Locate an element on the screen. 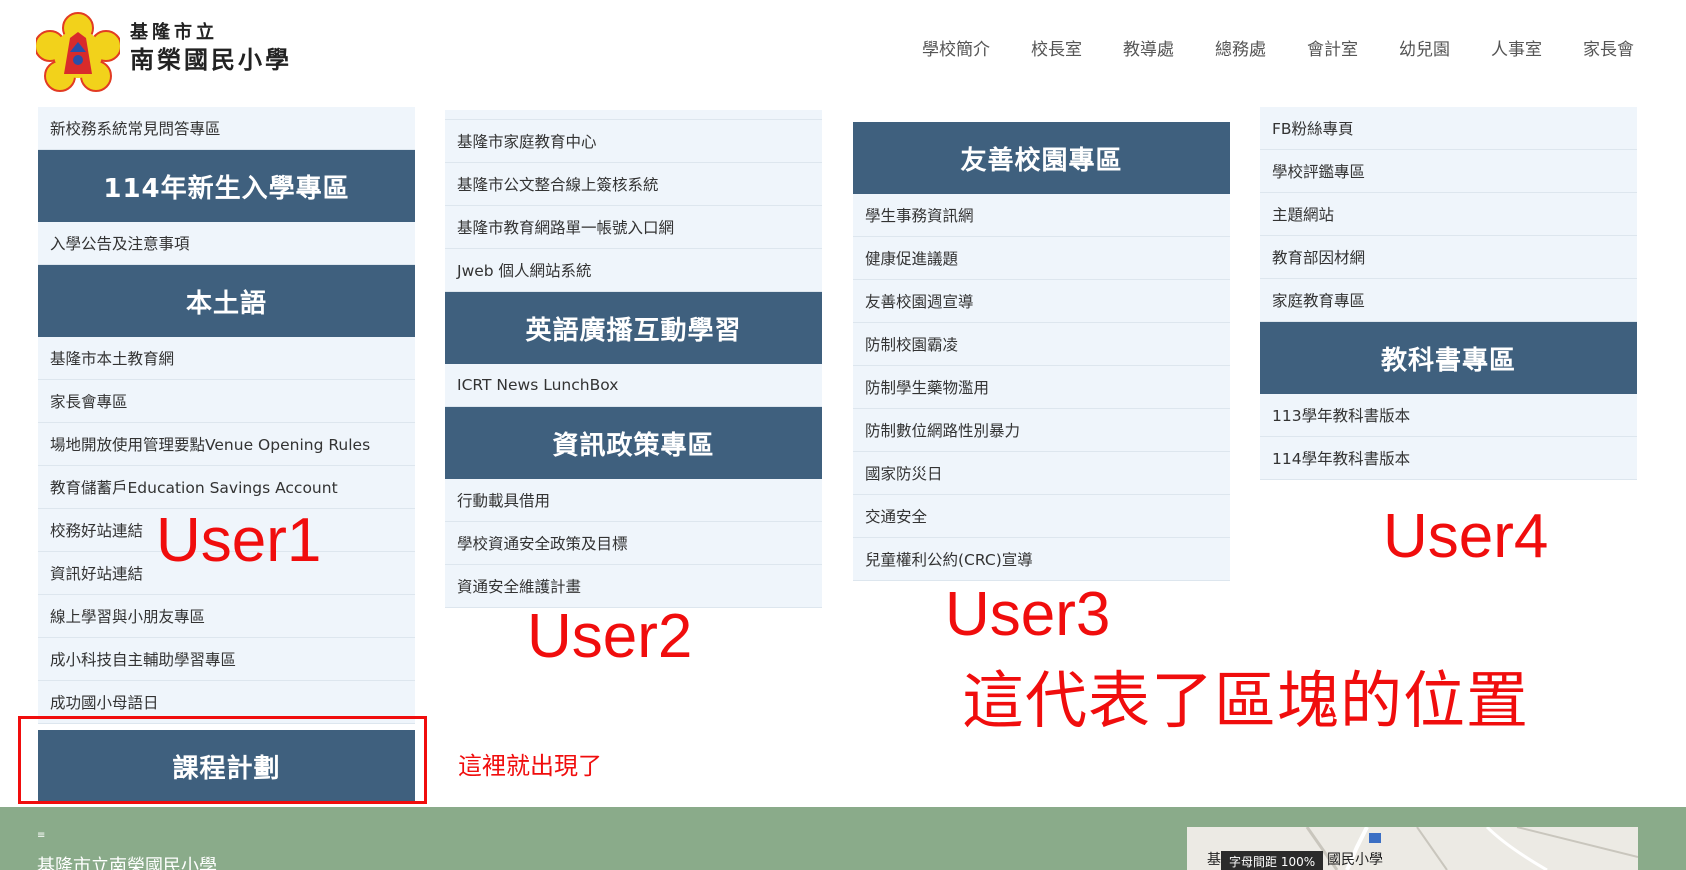 The image size is (1686, 870). section-heading-friendly-campus: 友善校園專區 is located at coordinates (1041, 158).